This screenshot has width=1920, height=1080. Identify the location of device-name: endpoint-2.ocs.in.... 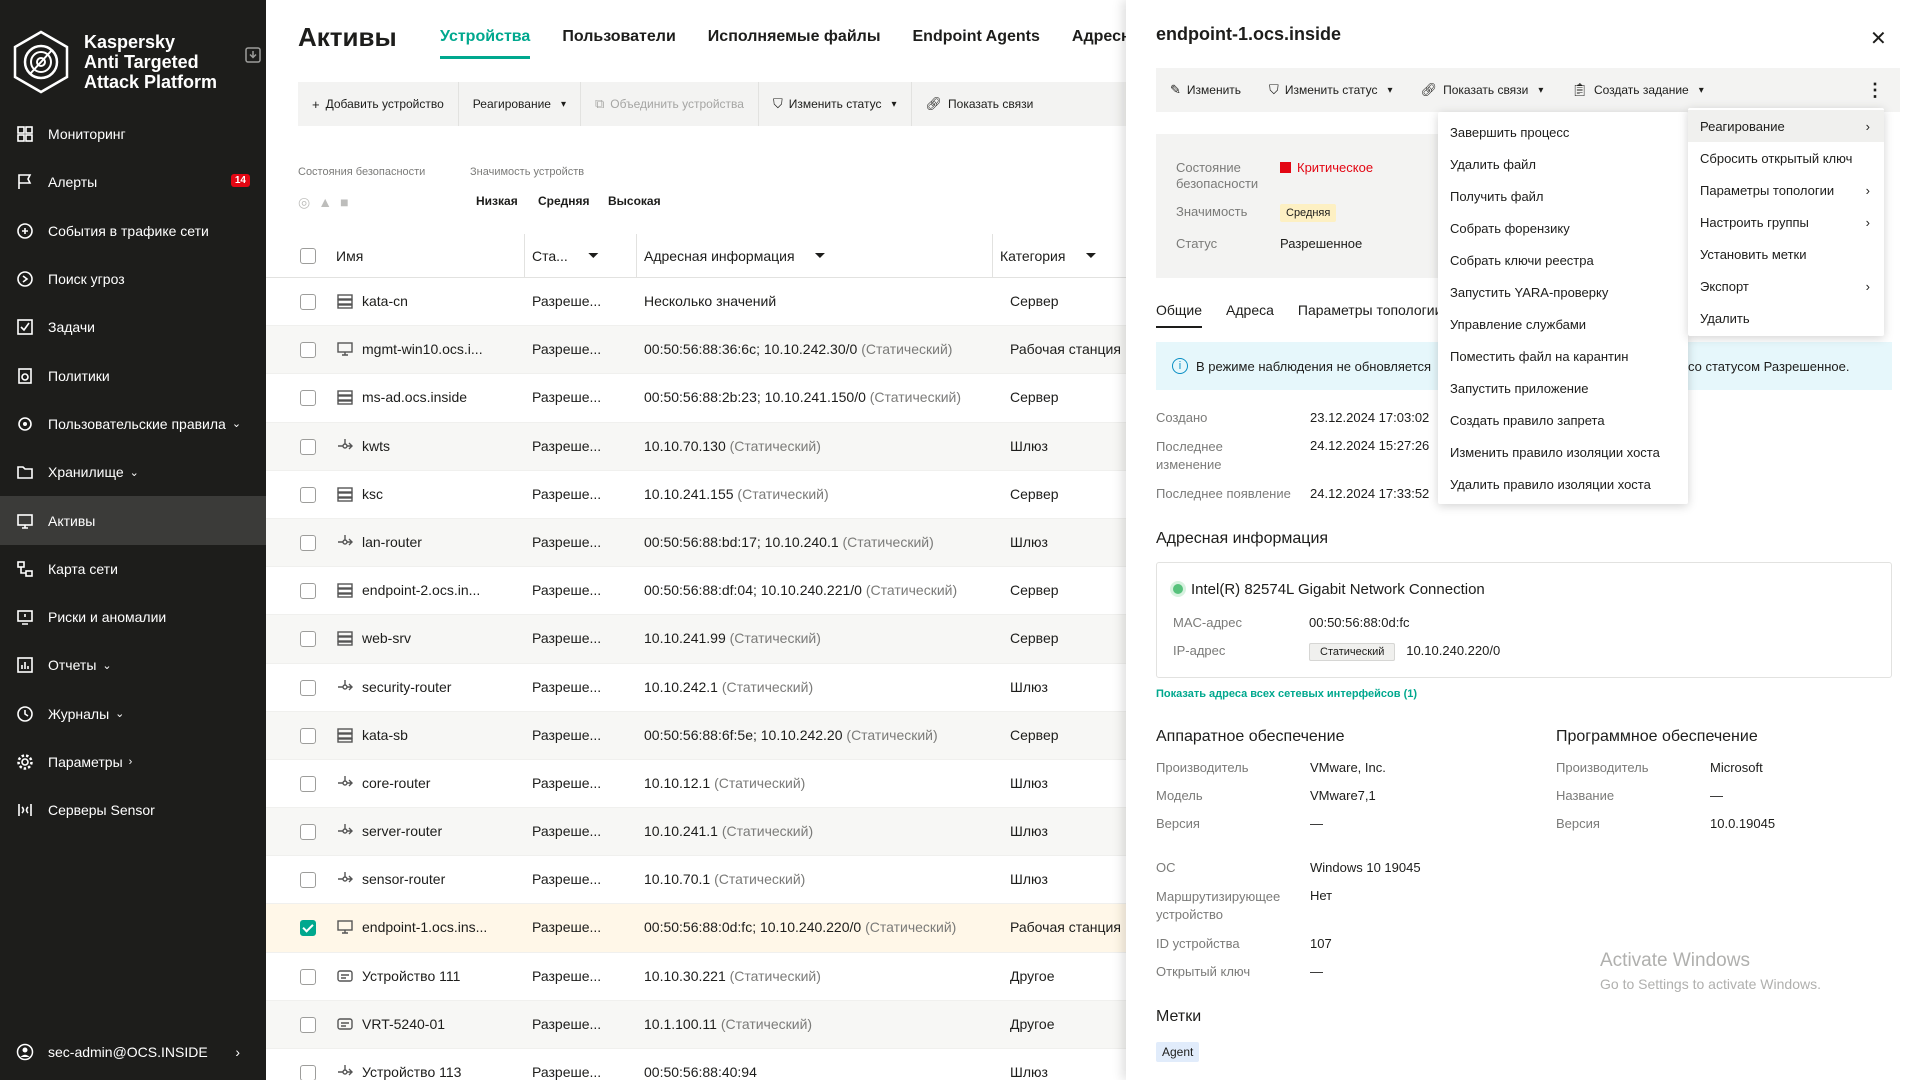
(442, 590).